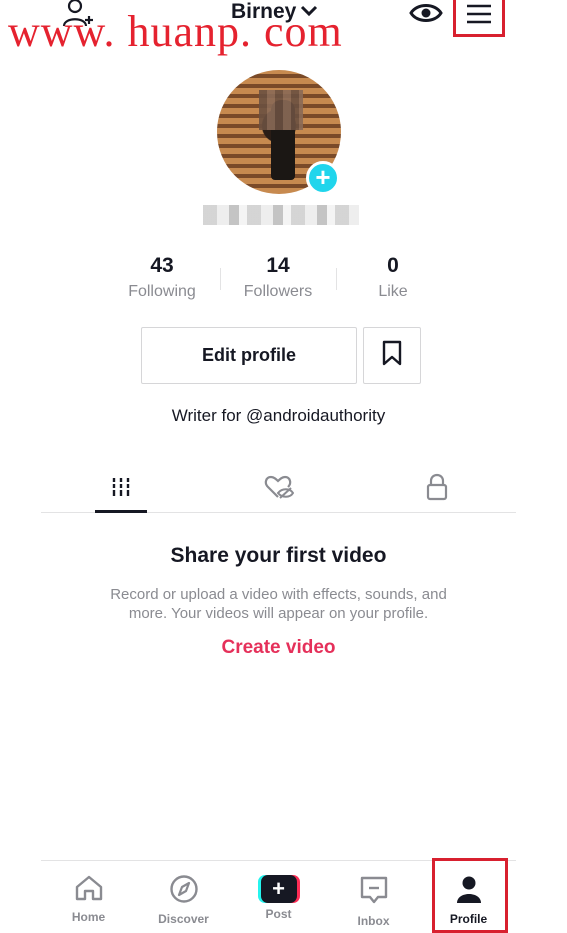 This screenshot has width=567, height=933. What do you see at coordinates (162, 277) in the screenshot?
I see `stat-following: 43 Following` at bounding box center [162, 277].